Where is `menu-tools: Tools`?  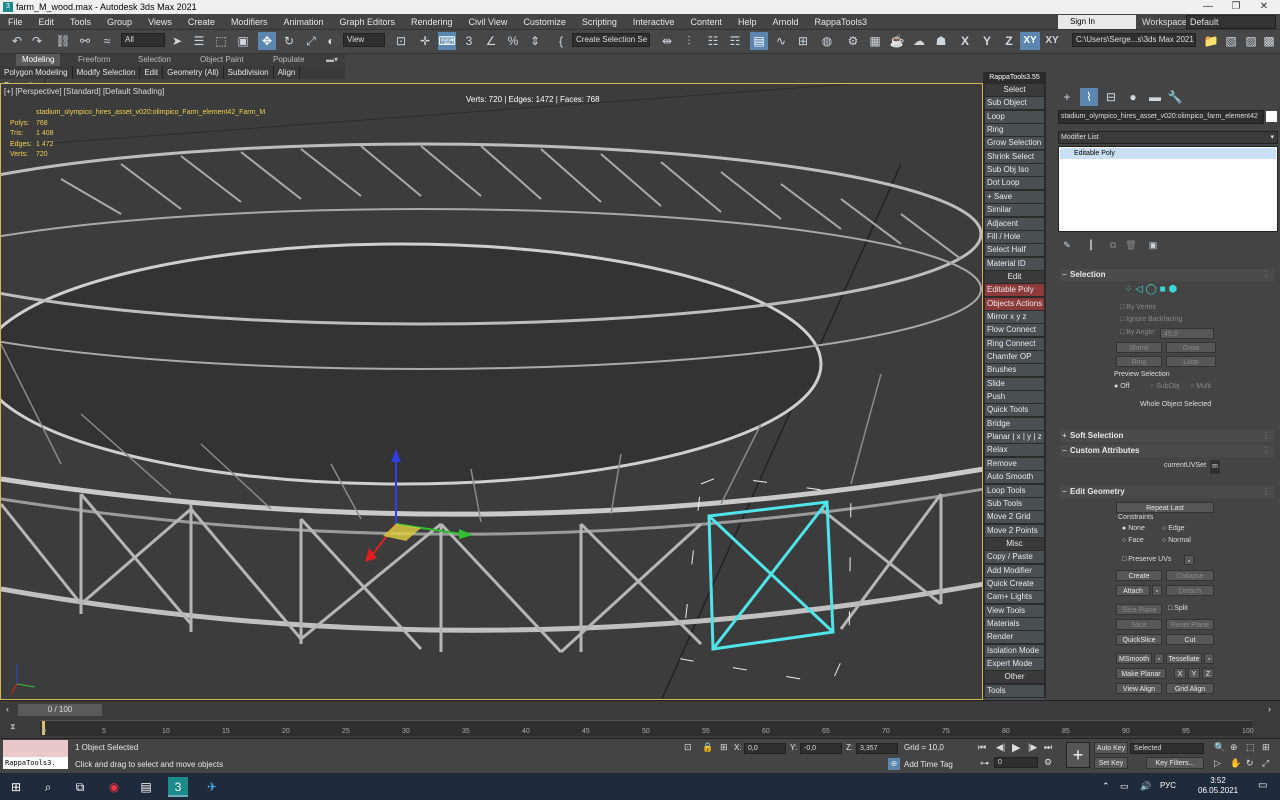
menu-tools: Tools is located at coordinates (80, 22).